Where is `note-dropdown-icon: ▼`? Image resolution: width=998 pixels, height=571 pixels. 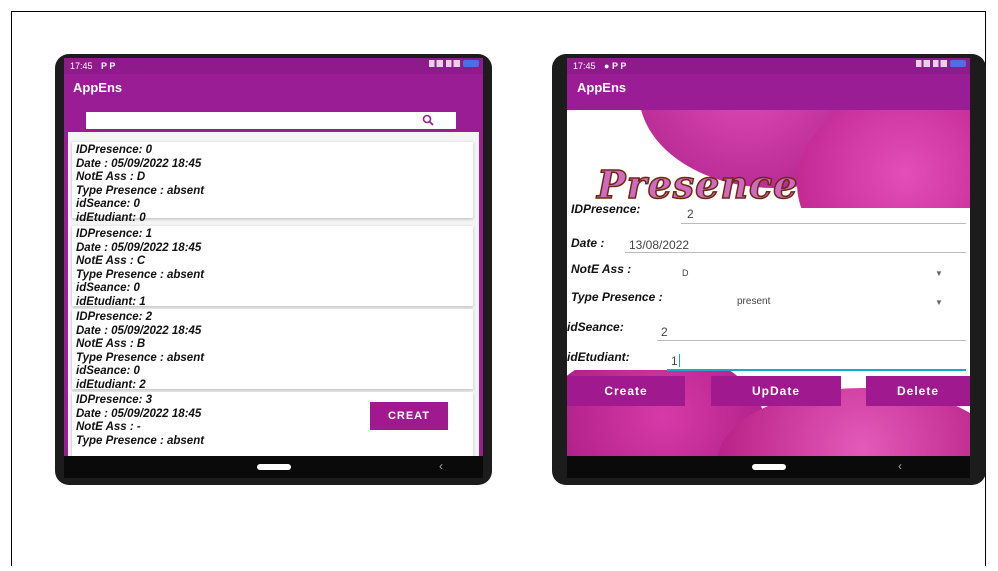
note-dropdown-icon: ▼ is located at coordinates (939, 273).